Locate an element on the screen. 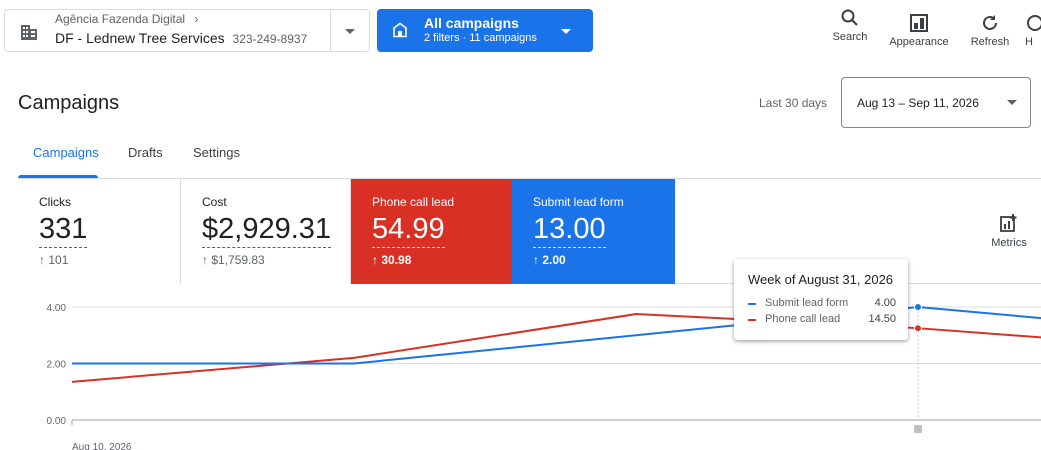  manager-account-link: Agência Fazenda Digital › is located at coordinates (126, 19).